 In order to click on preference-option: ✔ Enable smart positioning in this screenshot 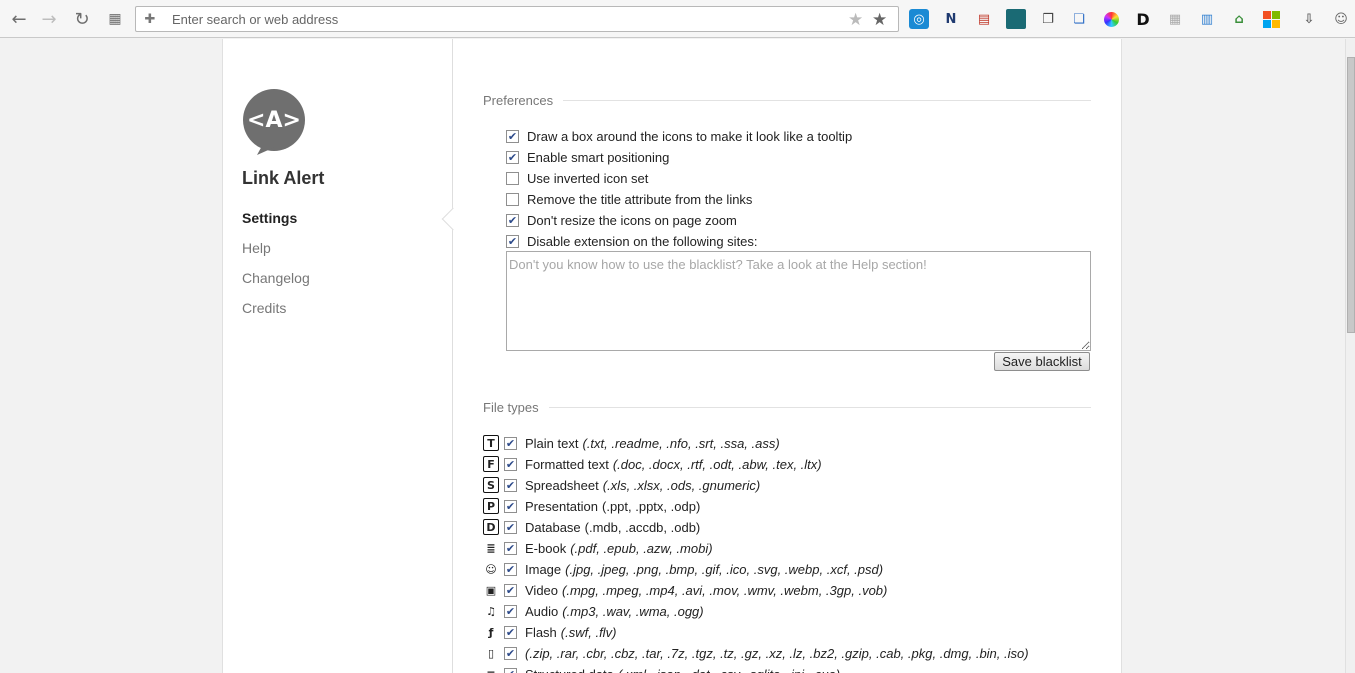, I will do `click(587, 157)`.